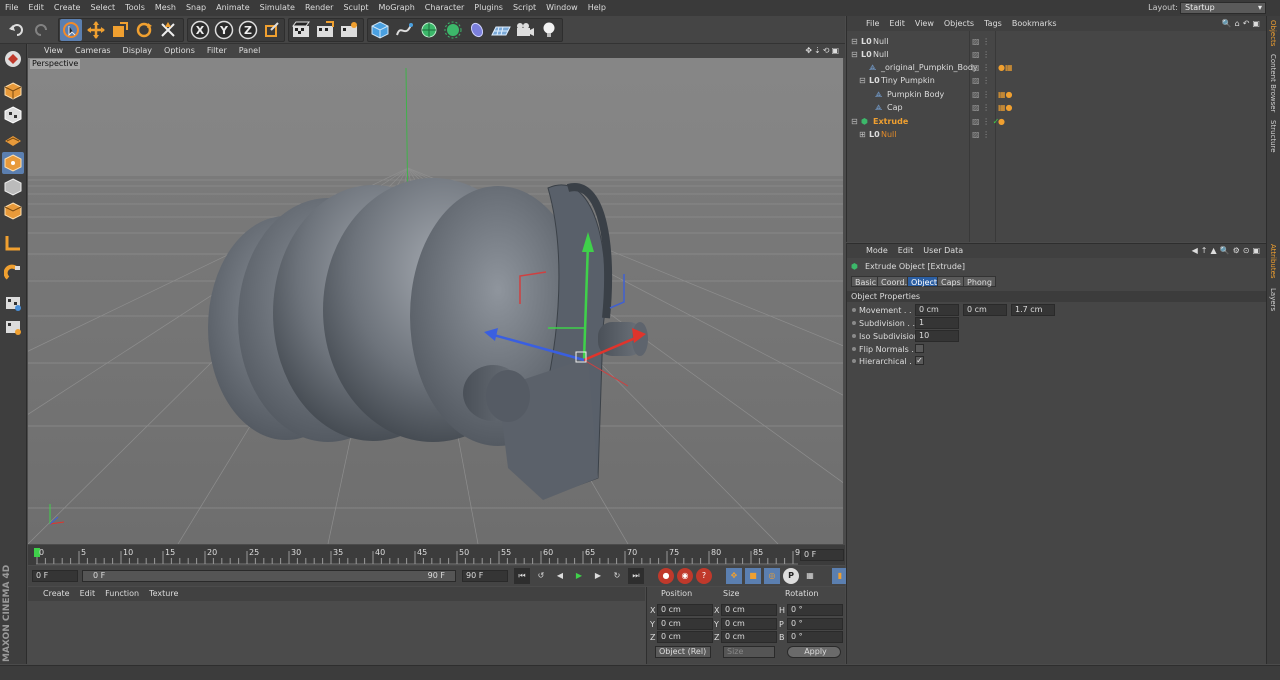  I want to click on side-tab-content-browser: Content Browser, so click(1273, 83).